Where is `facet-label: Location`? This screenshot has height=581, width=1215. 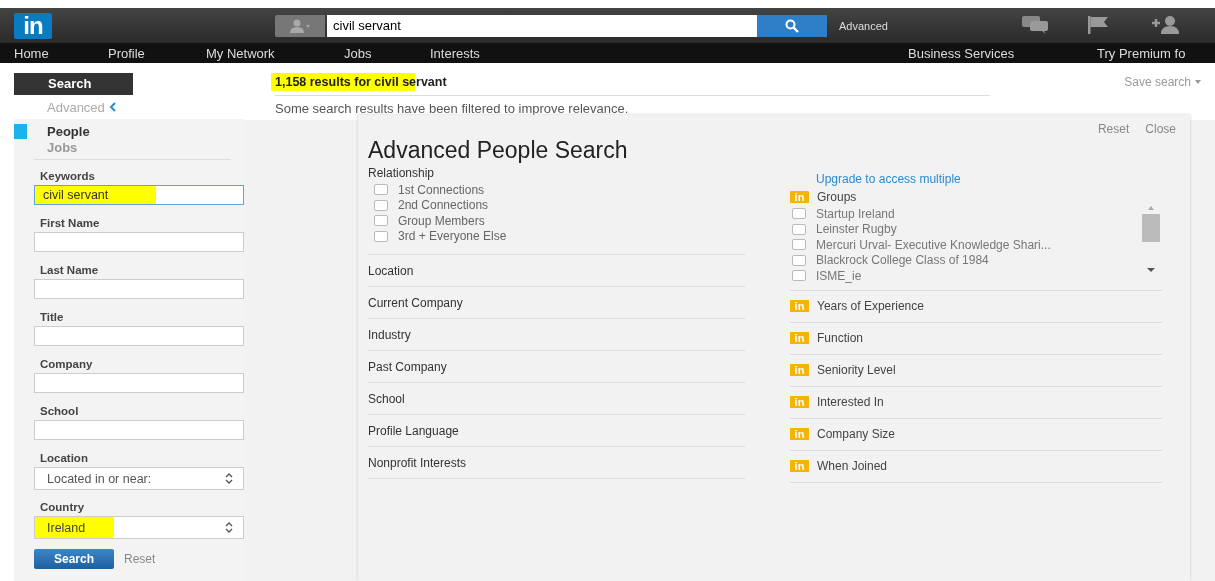 facet-label: Location is located at coordinates (391, 270).